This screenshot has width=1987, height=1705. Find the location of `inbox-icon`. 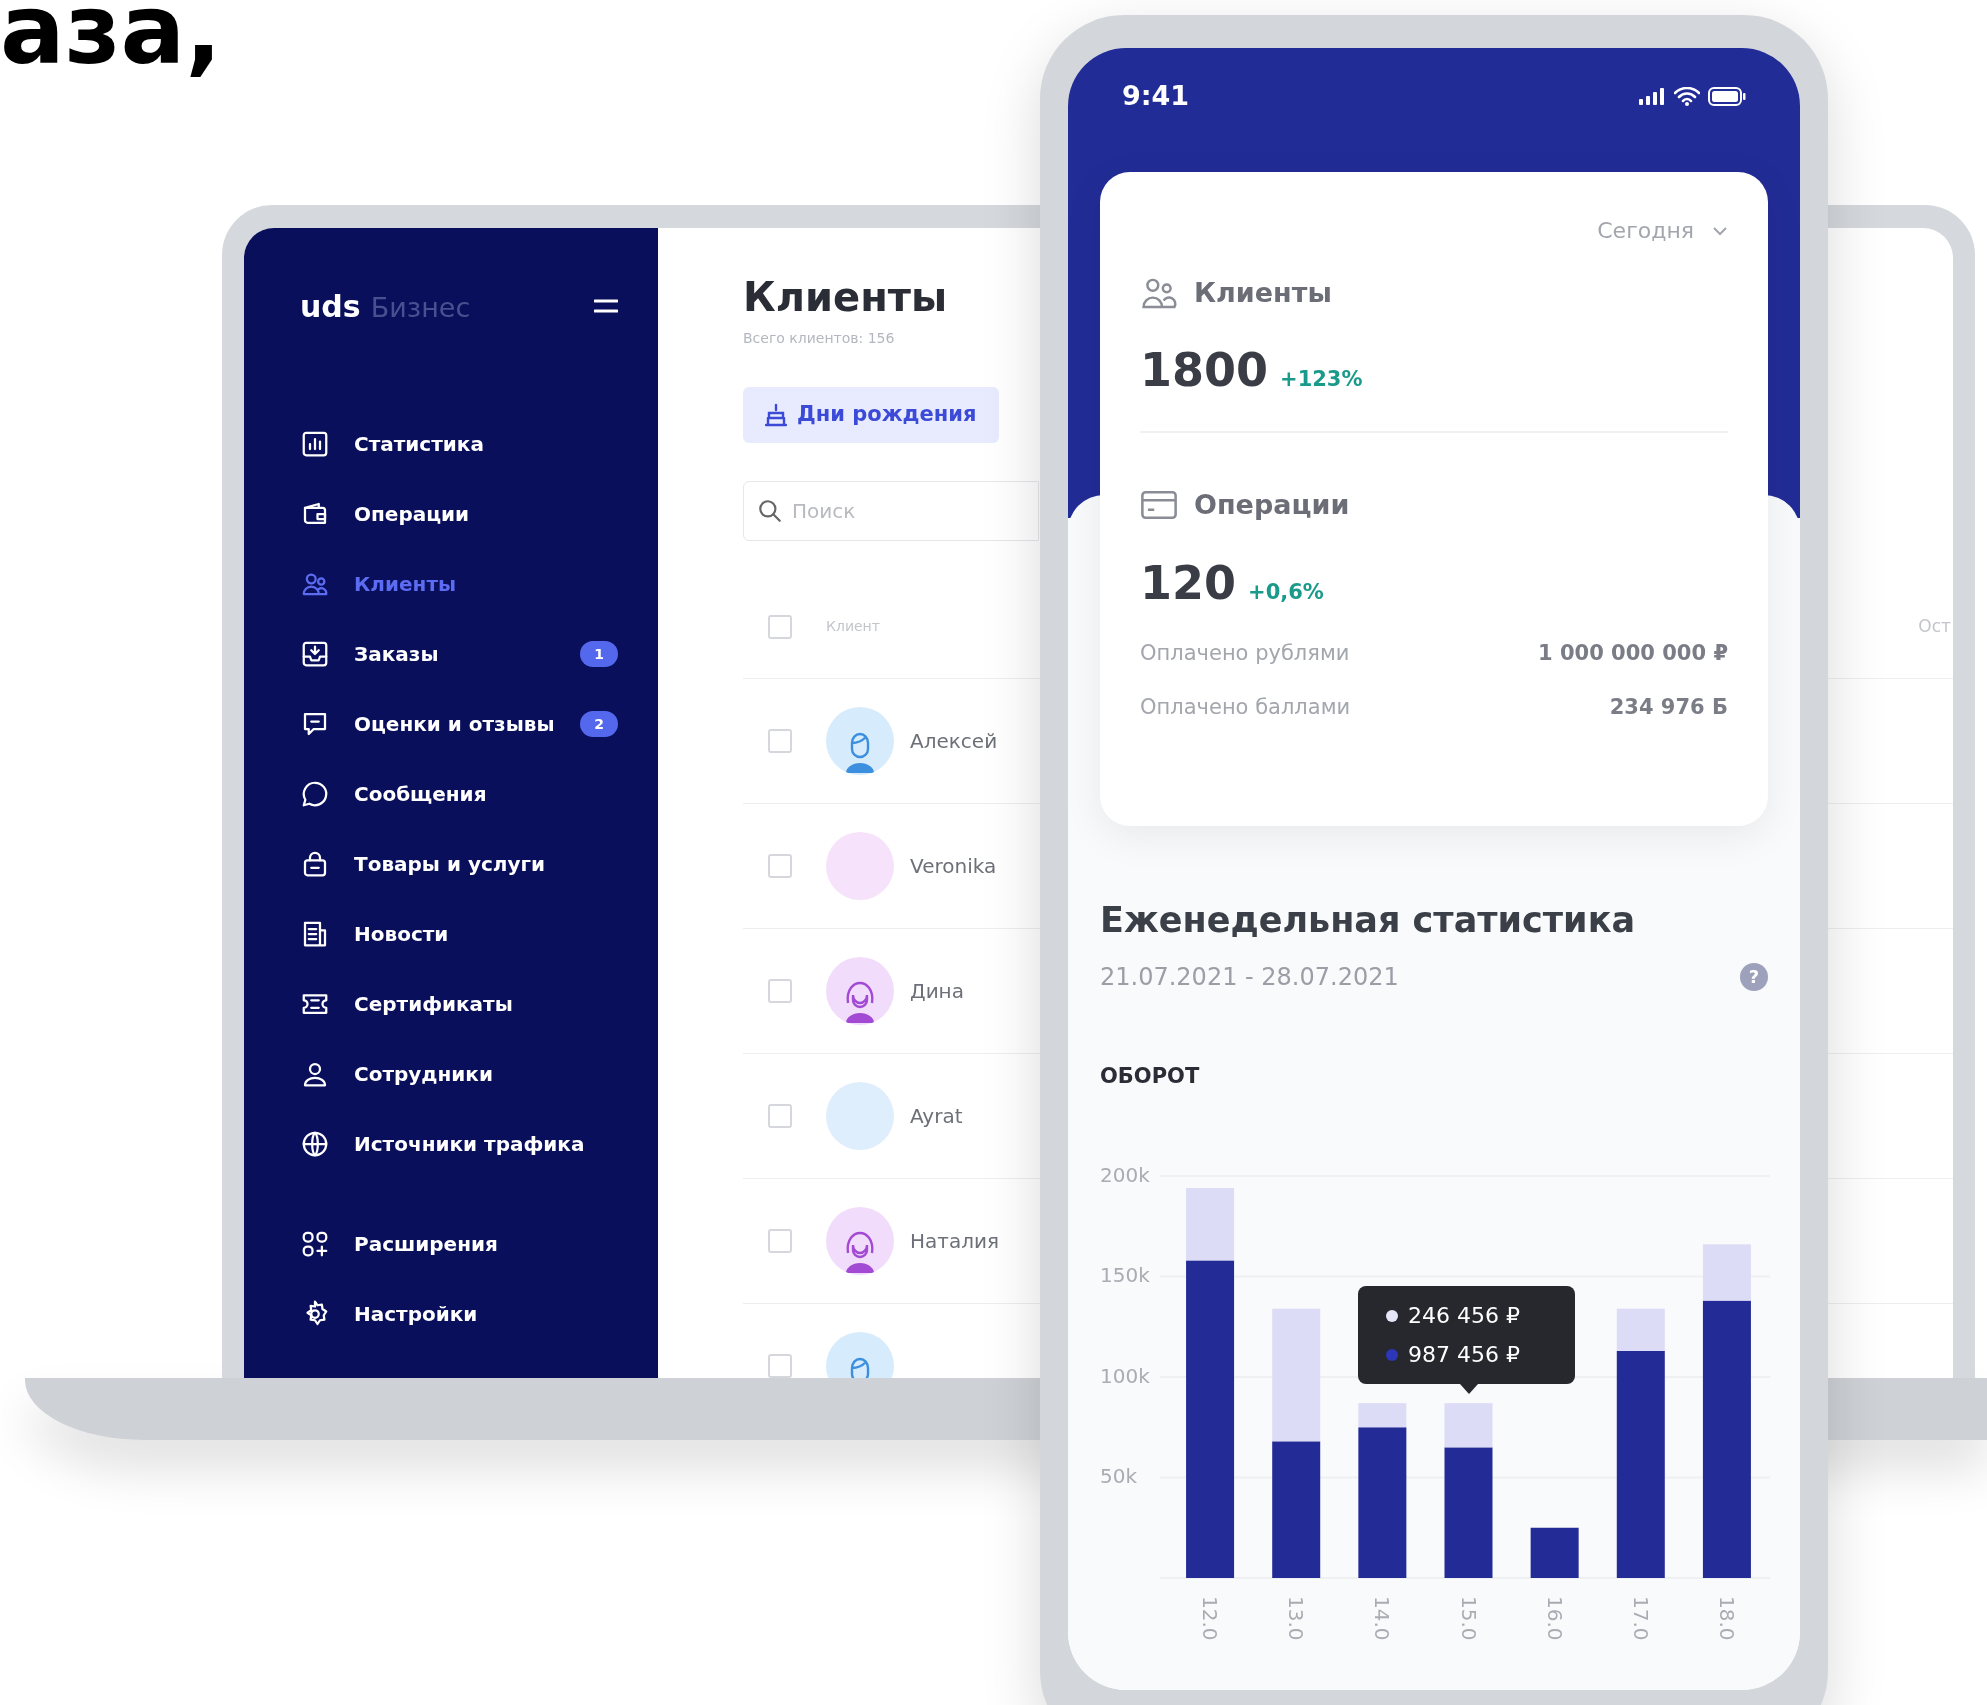

inbox-icon is located at coordinates (315, 654).